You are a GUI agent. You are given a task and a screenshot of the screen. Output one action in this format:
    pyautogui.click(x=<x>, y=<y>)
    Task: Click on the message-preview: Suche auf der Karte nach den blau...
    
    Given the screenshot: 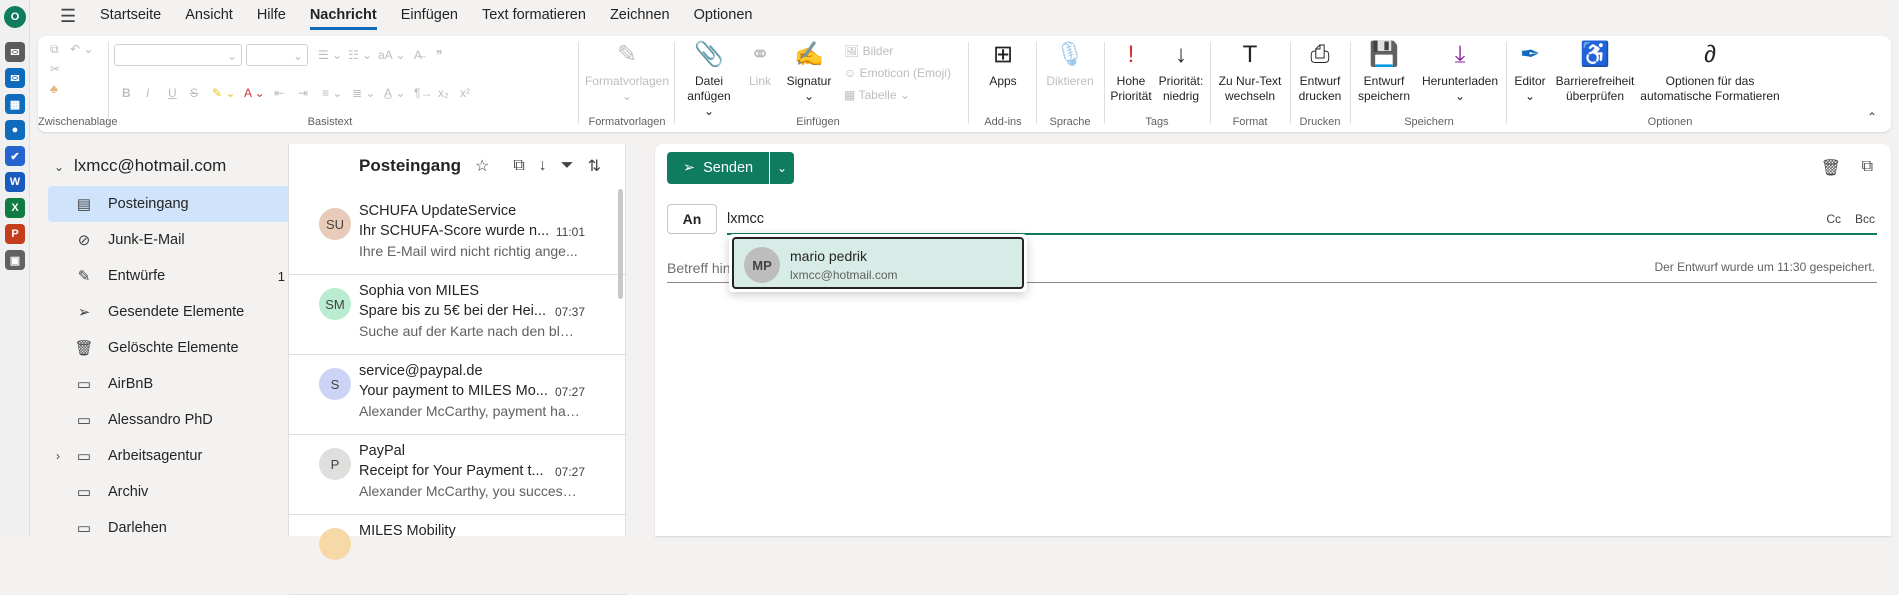 What is the action you would take?
    pyautogui.click(x=470, y=331)
    